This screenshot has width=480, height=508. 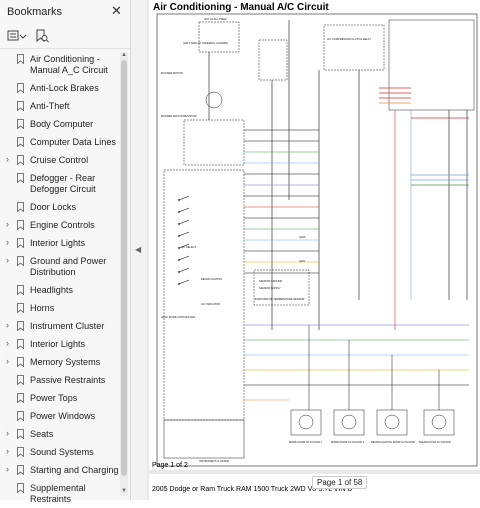 What do you see at coordinates (393, 442) in the screenshot?
I see `label-recirc-door: RECIRCULATION DOOR ACTUATOR` at bounding box center [393, 442].